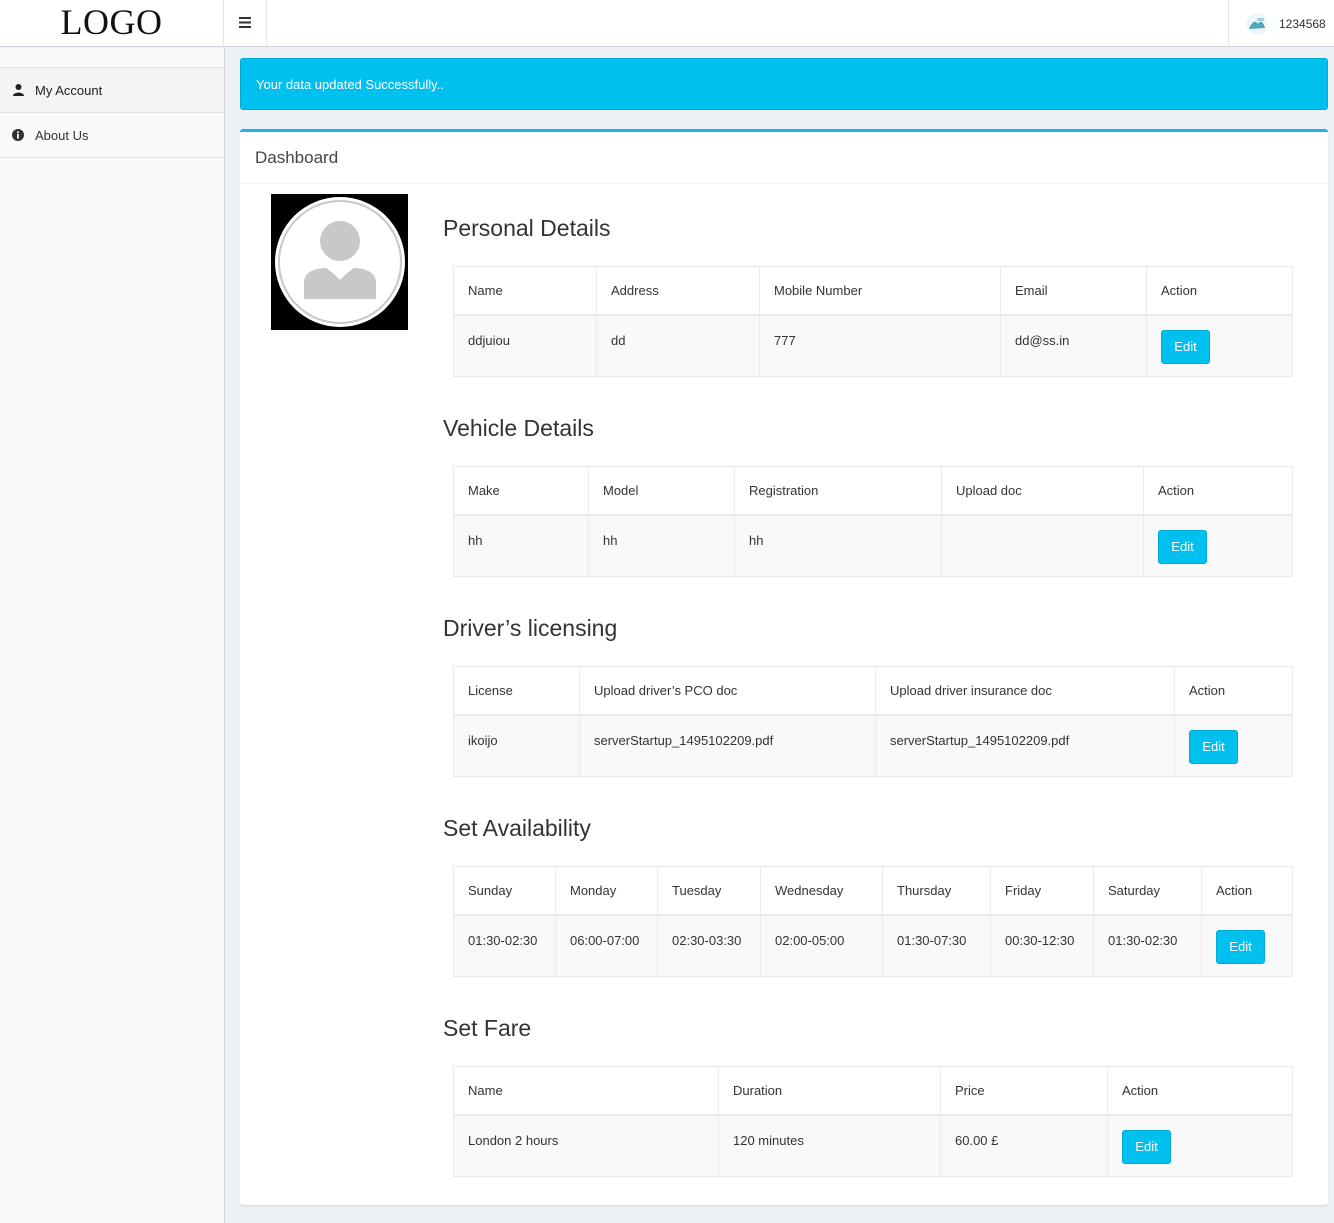 The width and height of the screenshot is (1334, 1223). Describe the element at coordinates (1213, 746) in the screenshot. I see `edit-licensing-button: Edit` at that location.